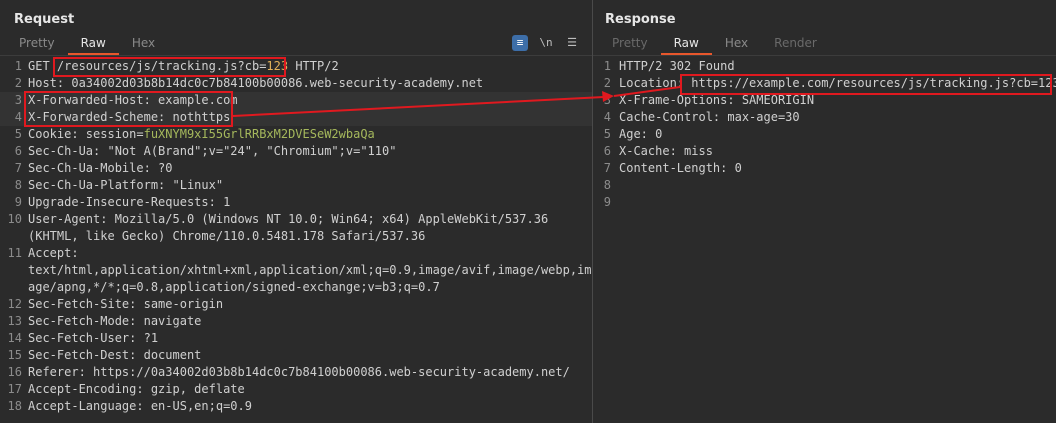 The image size is (1056, 423). I want to click on hamburger-menu-icon: ☰, so click(572, 43).